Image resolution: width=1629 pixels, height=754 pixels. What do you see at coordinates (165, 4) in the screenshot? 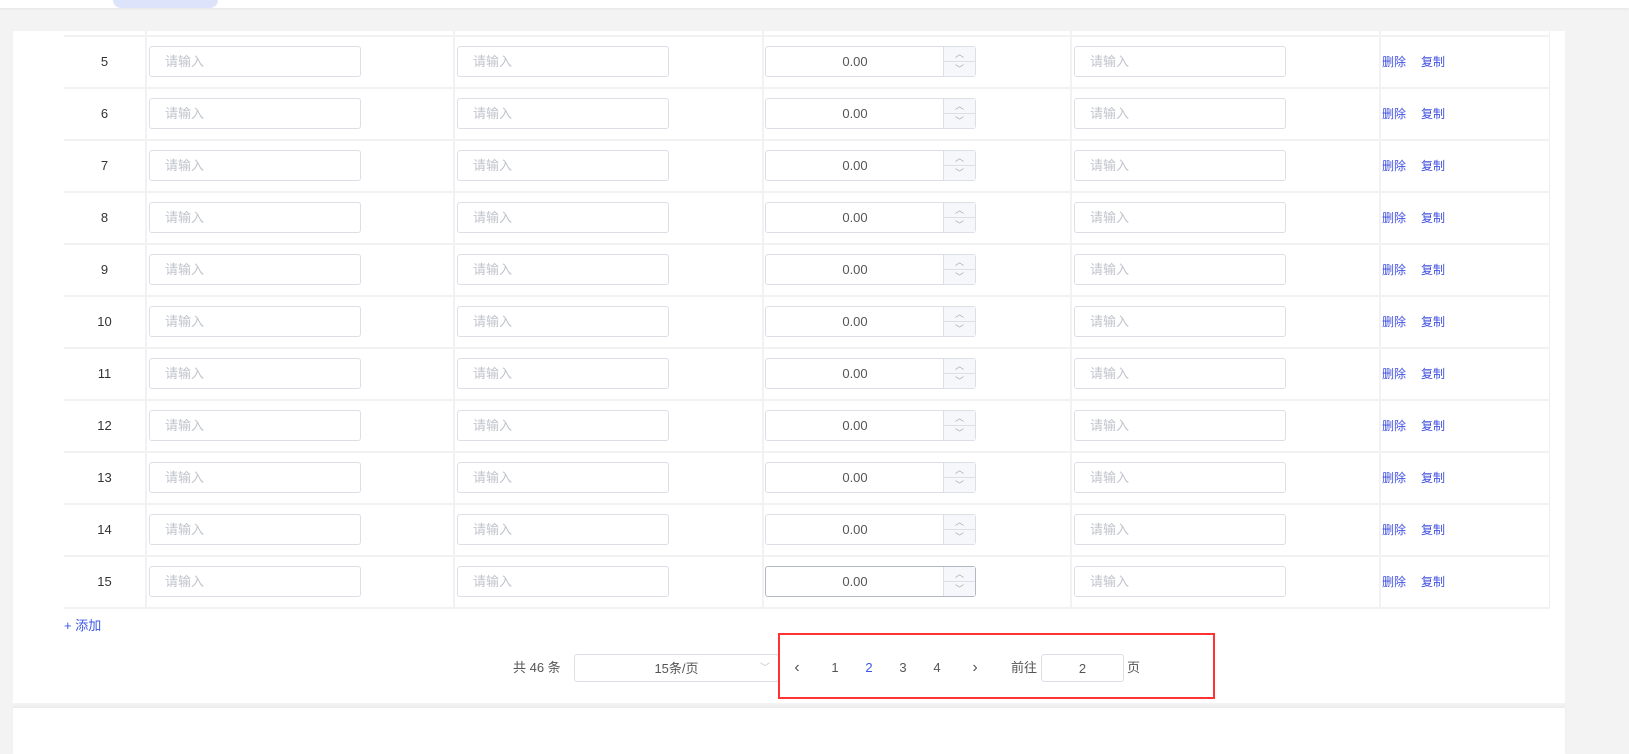
I see `active-tab-indicator` at bounding box center [165, 4].